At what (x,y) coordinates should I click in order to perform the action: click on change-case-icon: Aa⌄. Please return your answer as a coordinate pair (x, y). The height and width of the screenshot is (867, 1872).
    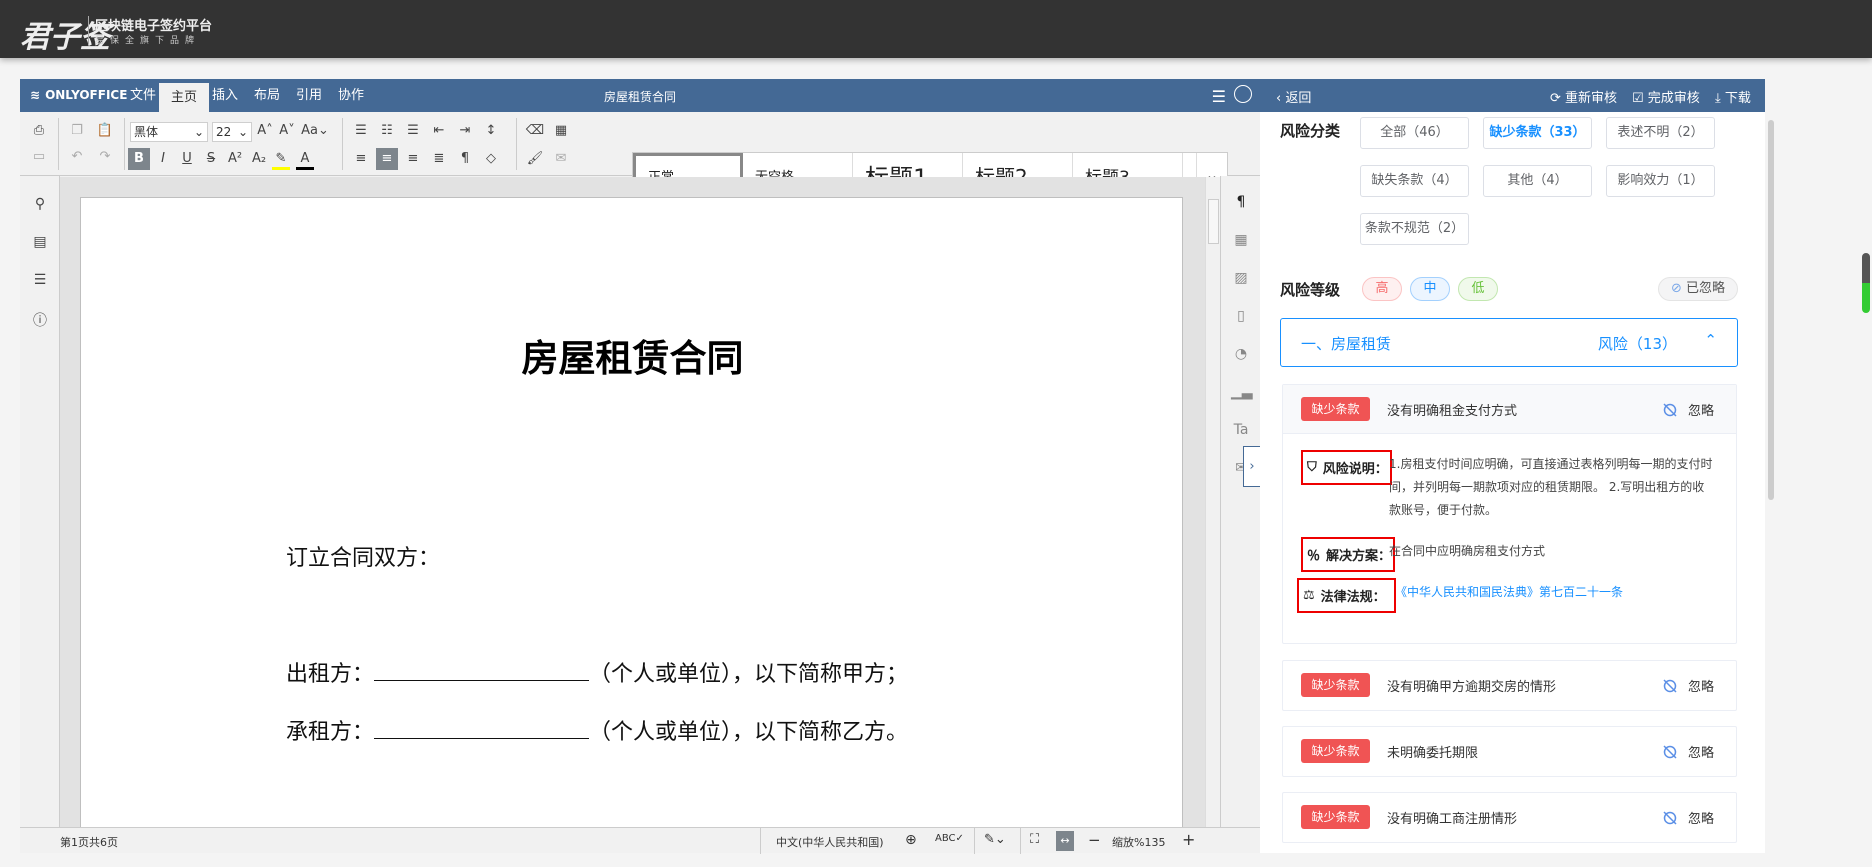
    Looking at the image, I should click on (315, 131).